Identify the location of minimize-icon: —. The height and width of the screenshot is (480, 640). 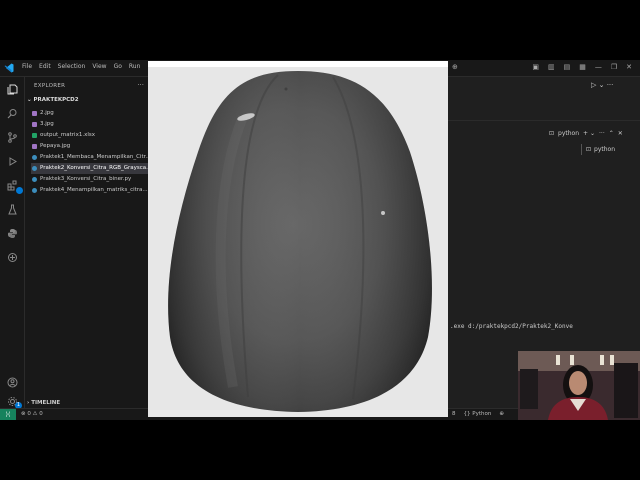
(598, 67).